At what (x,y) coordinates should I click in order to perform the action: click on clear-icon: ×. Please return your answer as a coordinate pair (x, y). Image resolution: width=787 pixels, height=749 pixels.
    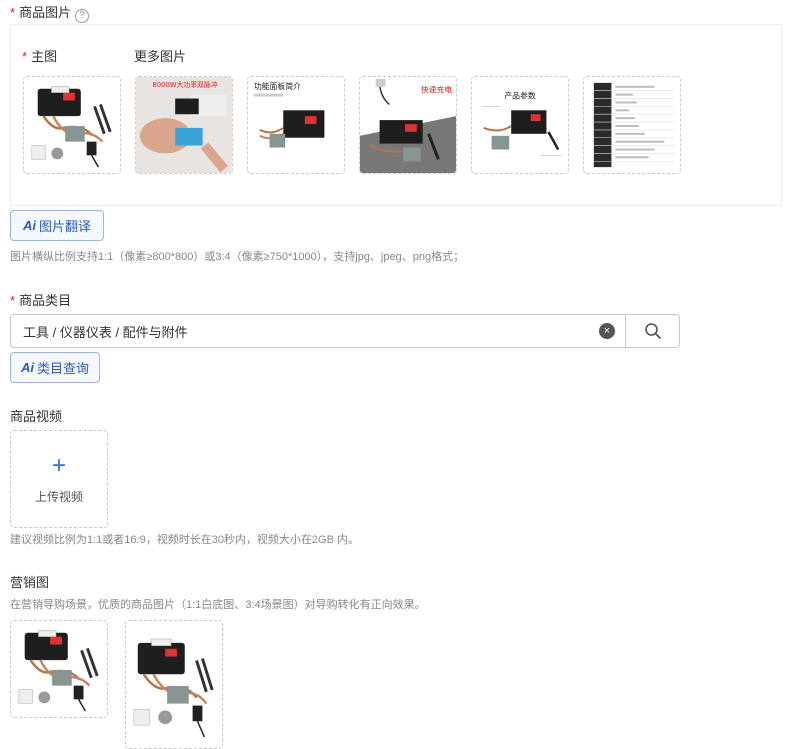
    Looking at the image, I should click on (607, 331).